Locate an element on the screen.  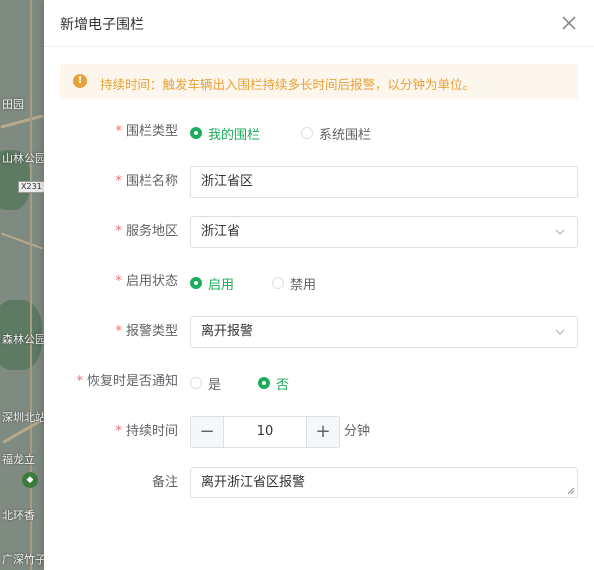
close-icon is located at coordinates (569, 23).